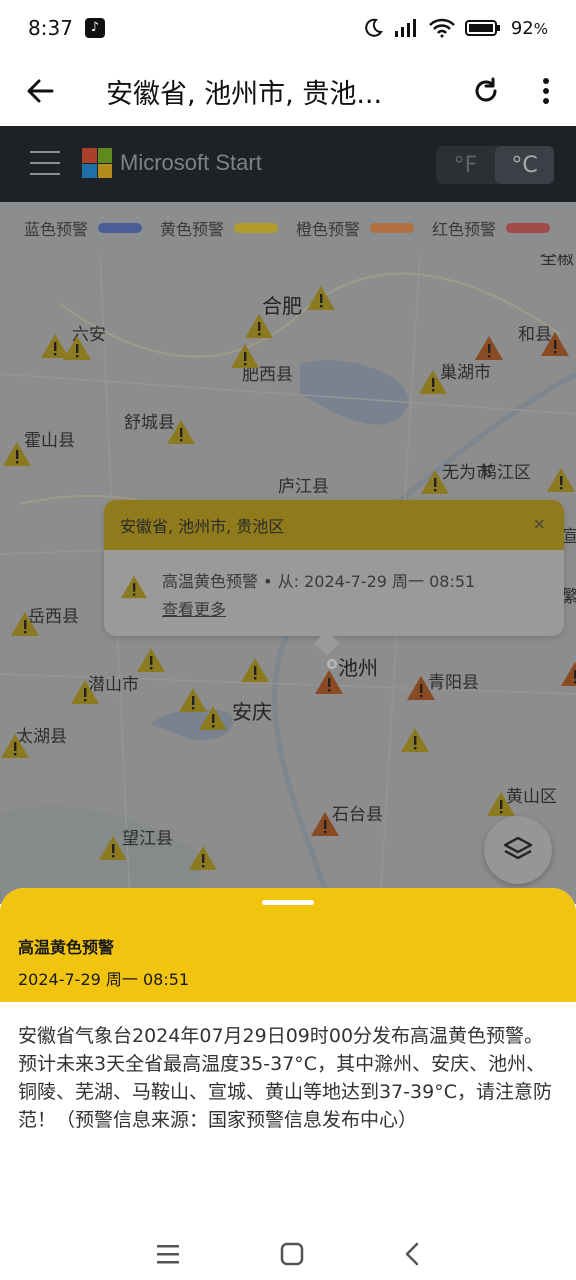  What do you see at coordinates (569, 537) in the screenshot?
I see `place-label: 宣州` at bounding box center [569, 537].